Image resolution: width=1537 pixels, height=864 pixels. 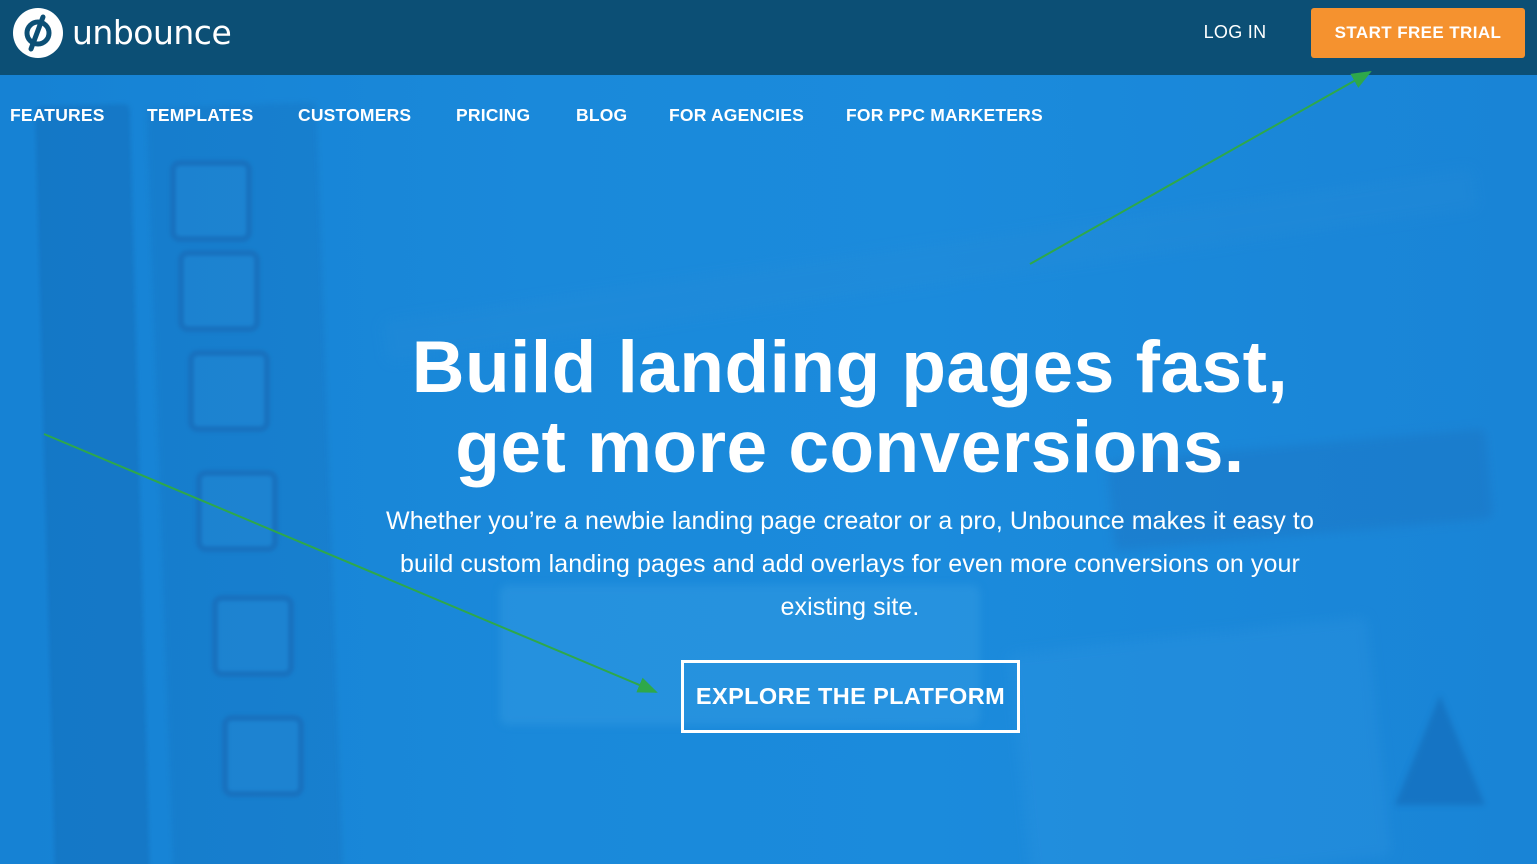 I want to click on hero-headline-line-2: get more conversions., so click(x=850, y=447).